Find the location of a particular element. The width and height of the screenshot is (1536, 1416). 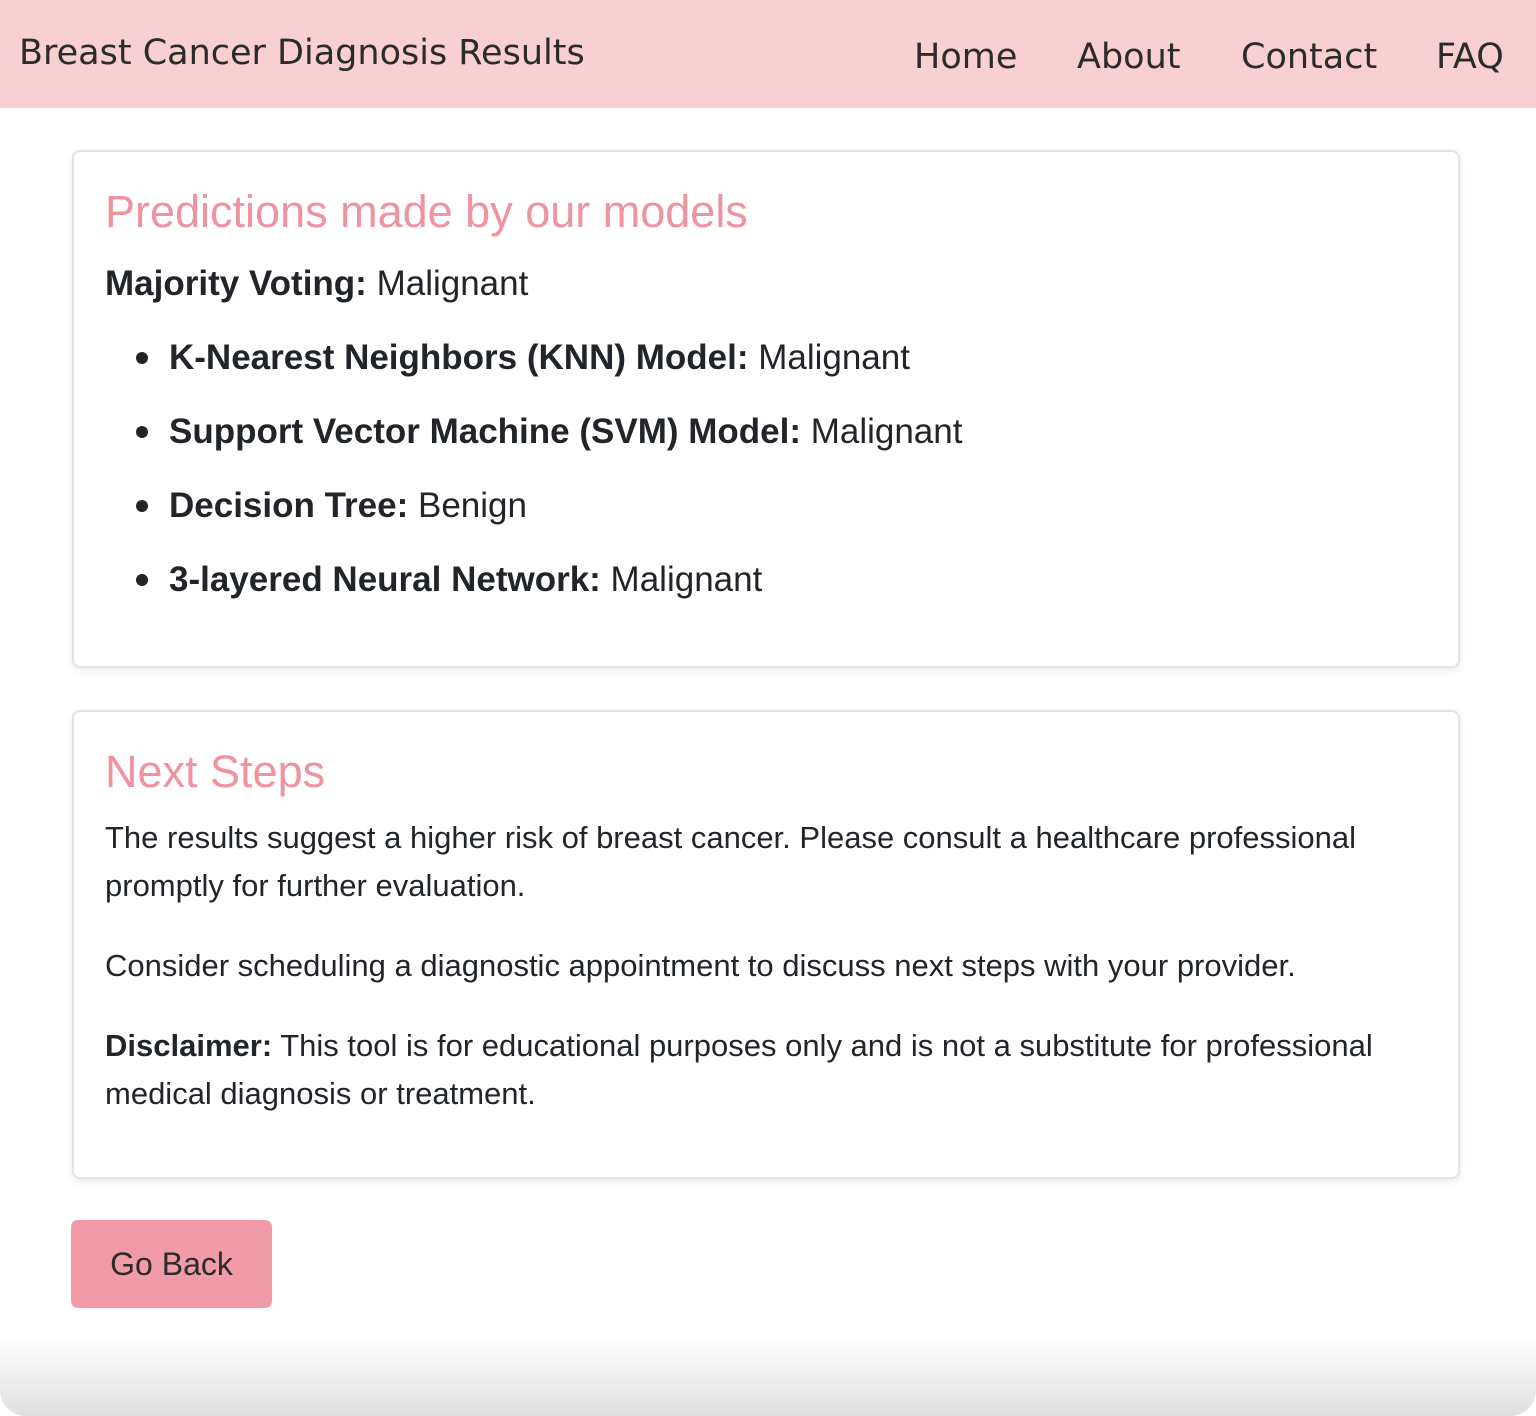

model-label: Support Vector Machine (SVM) Model: is located at coordinates (485, 431).